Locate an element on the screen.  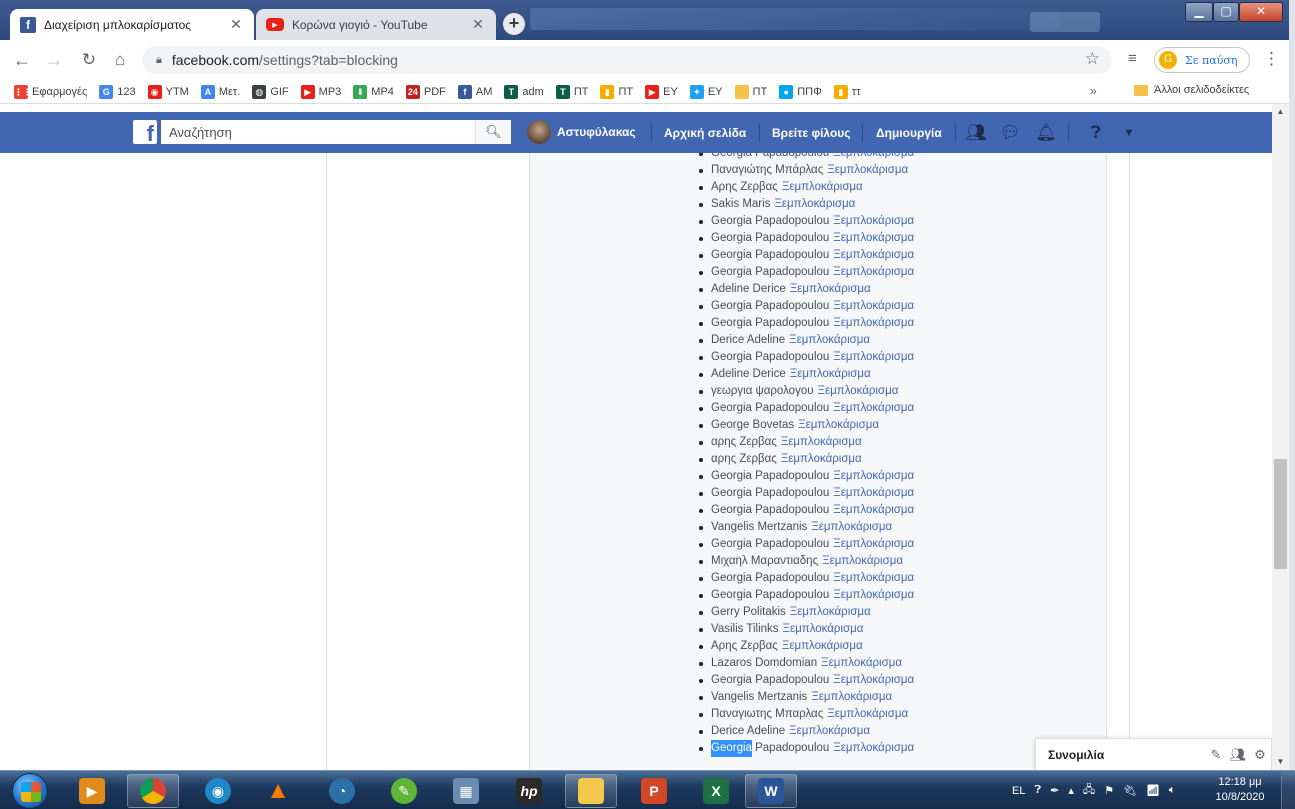
pen-icon: ✒︎ is located at coordinates (1054, 790).